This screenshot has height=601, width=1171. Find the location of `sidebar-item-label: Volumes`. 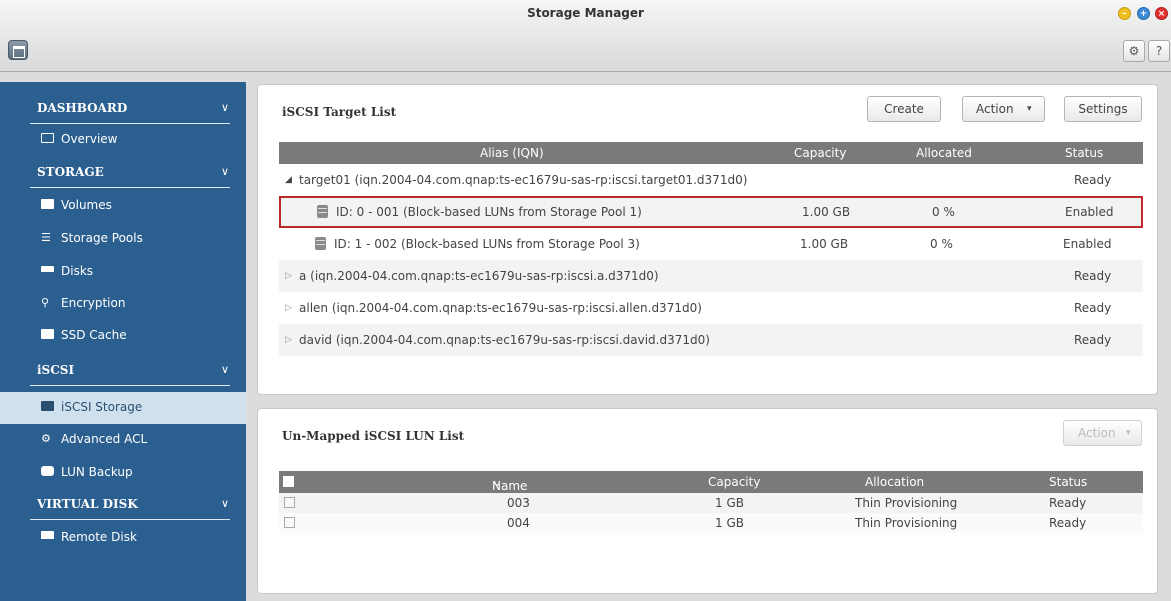

sidebar-item-label: Volumes is located at coordinates (86, 205).